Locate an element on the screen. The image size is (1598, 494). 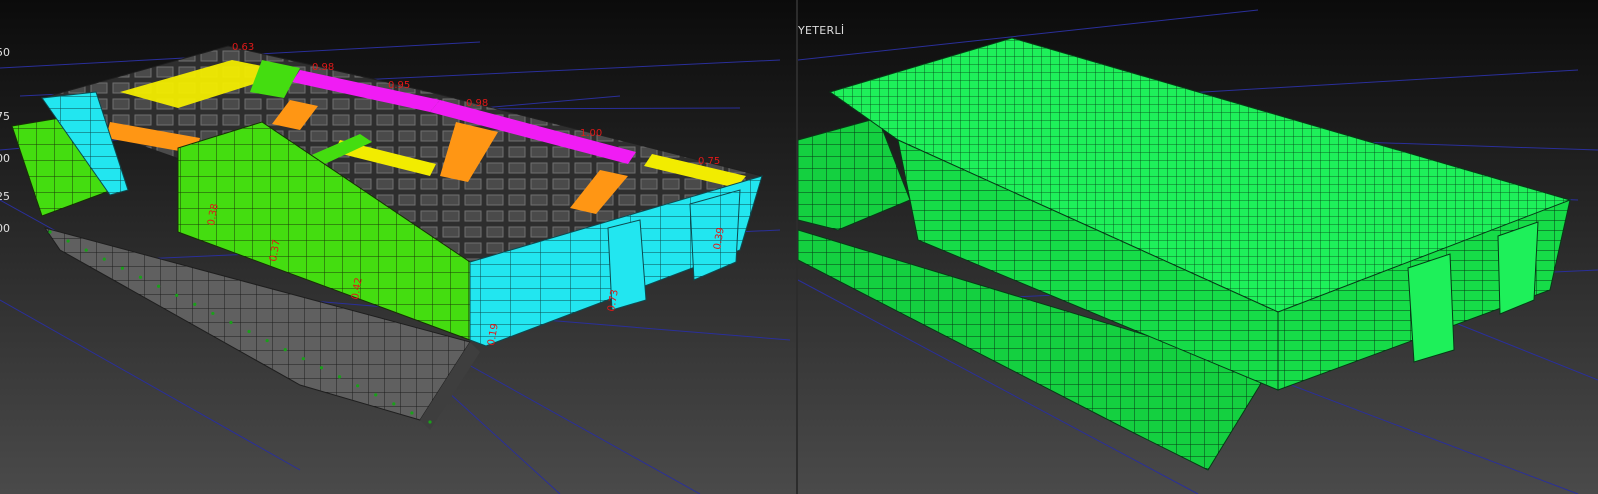
legend-tick: 25 is located at coordinates (5, 196).